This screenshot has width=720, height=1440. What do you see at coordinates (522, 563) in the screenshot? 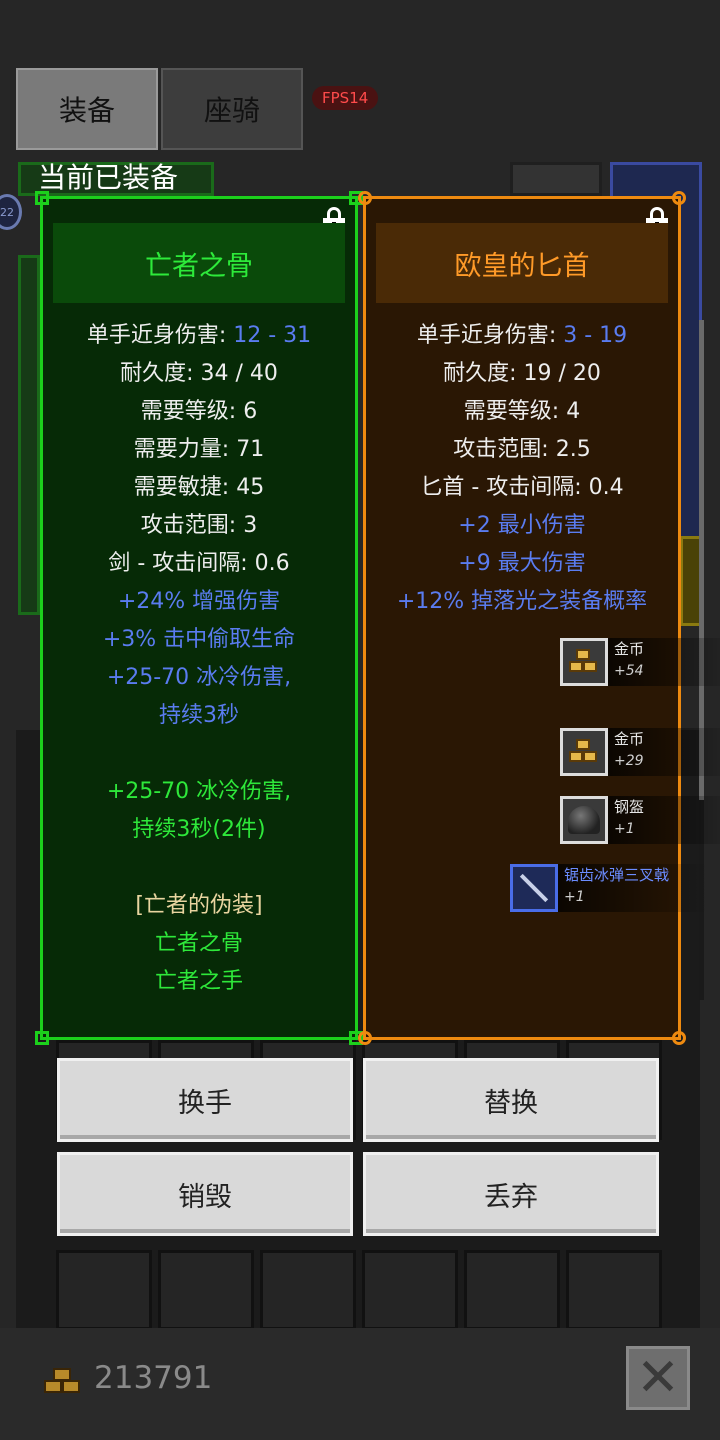
I see `magic-affix: +9 最大伤害` at bounding box center [522, 563].